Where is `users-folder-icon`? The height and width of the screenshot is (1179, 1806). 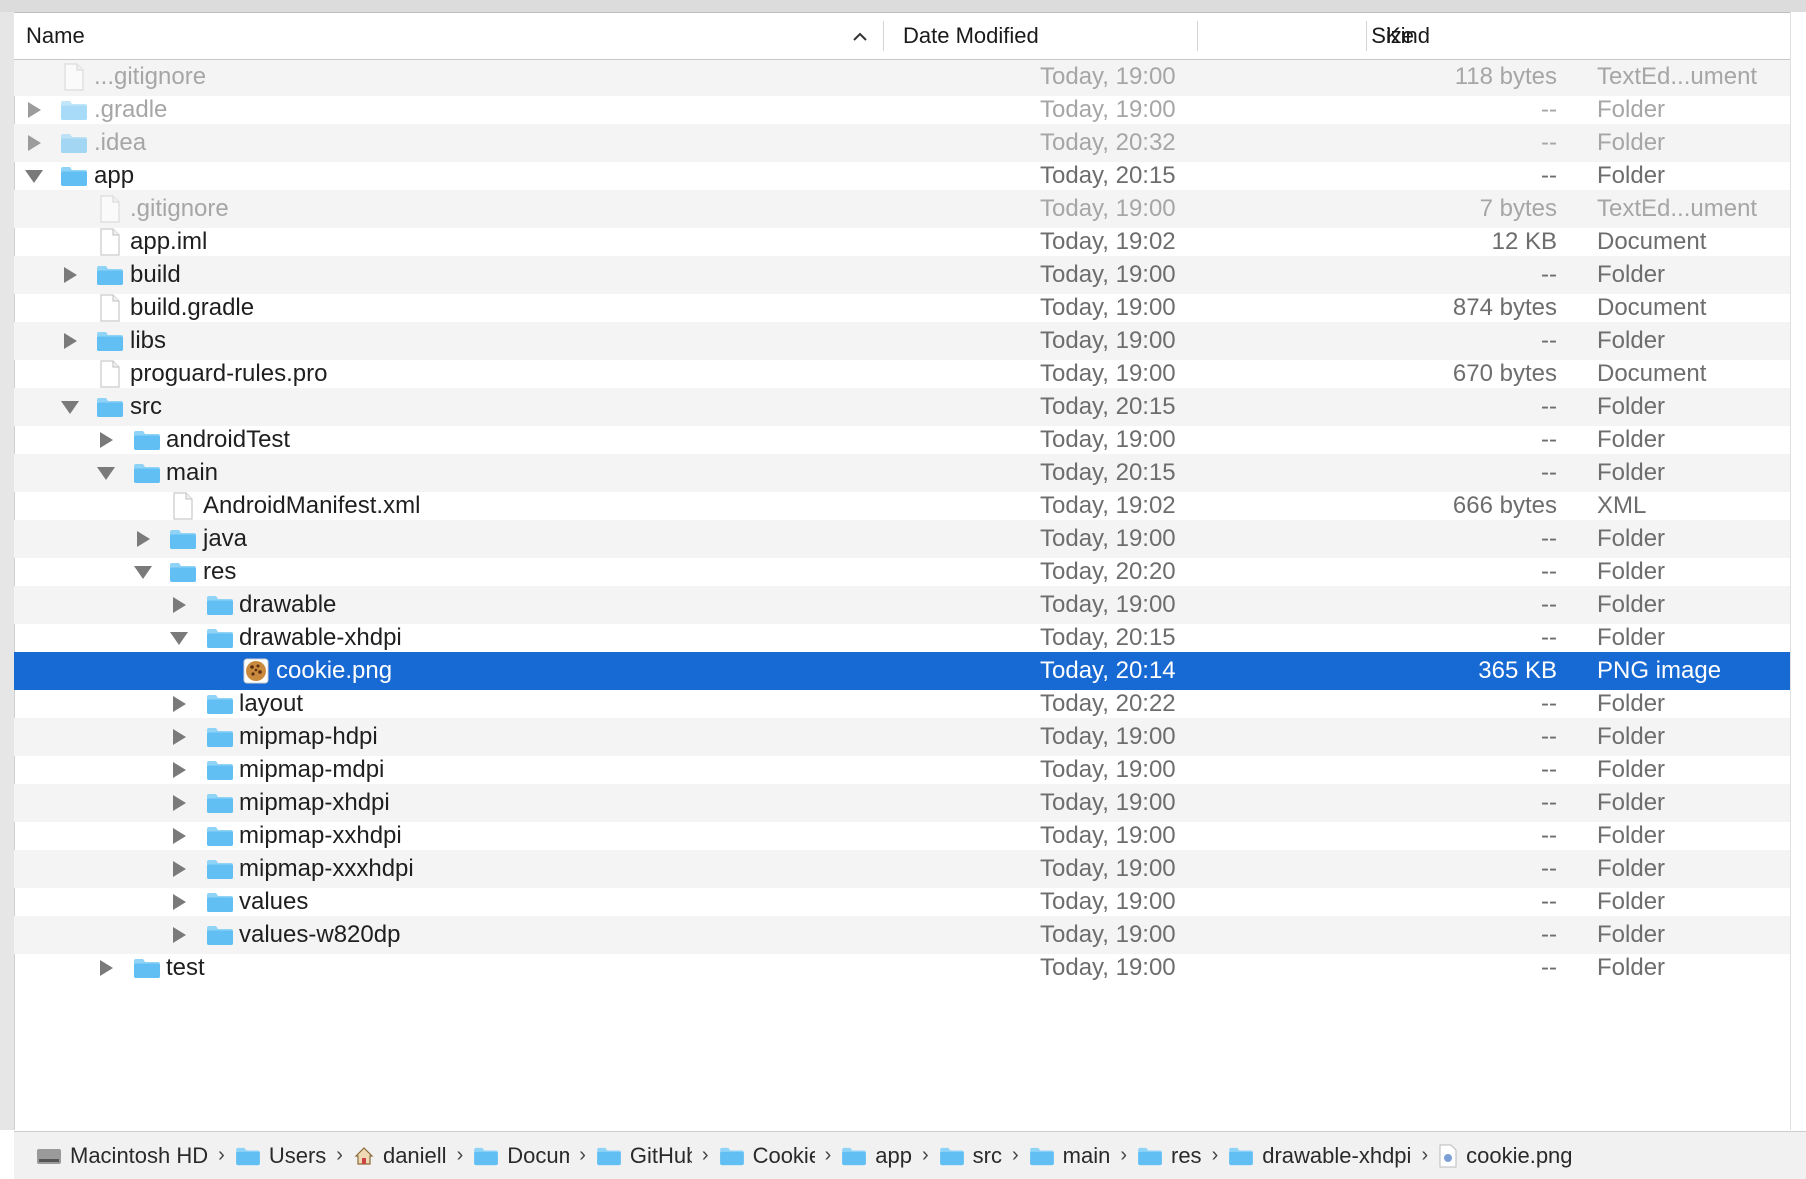 users-folder-icon is located at coordinates (248, 1156).